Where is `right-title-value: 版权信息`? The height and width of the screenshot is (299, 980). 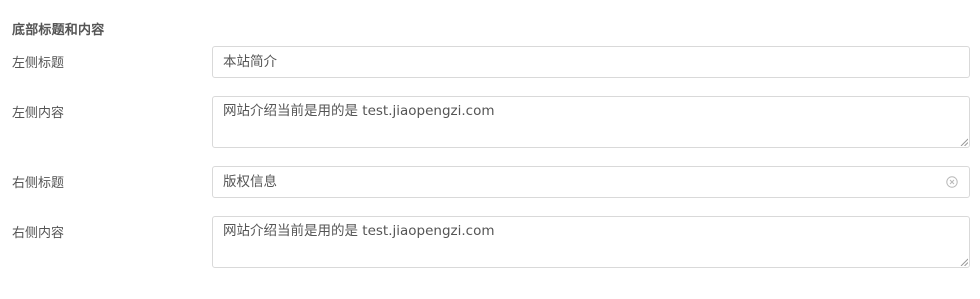 right-title-value: 版权信息 is located at coordinates (250, 182).